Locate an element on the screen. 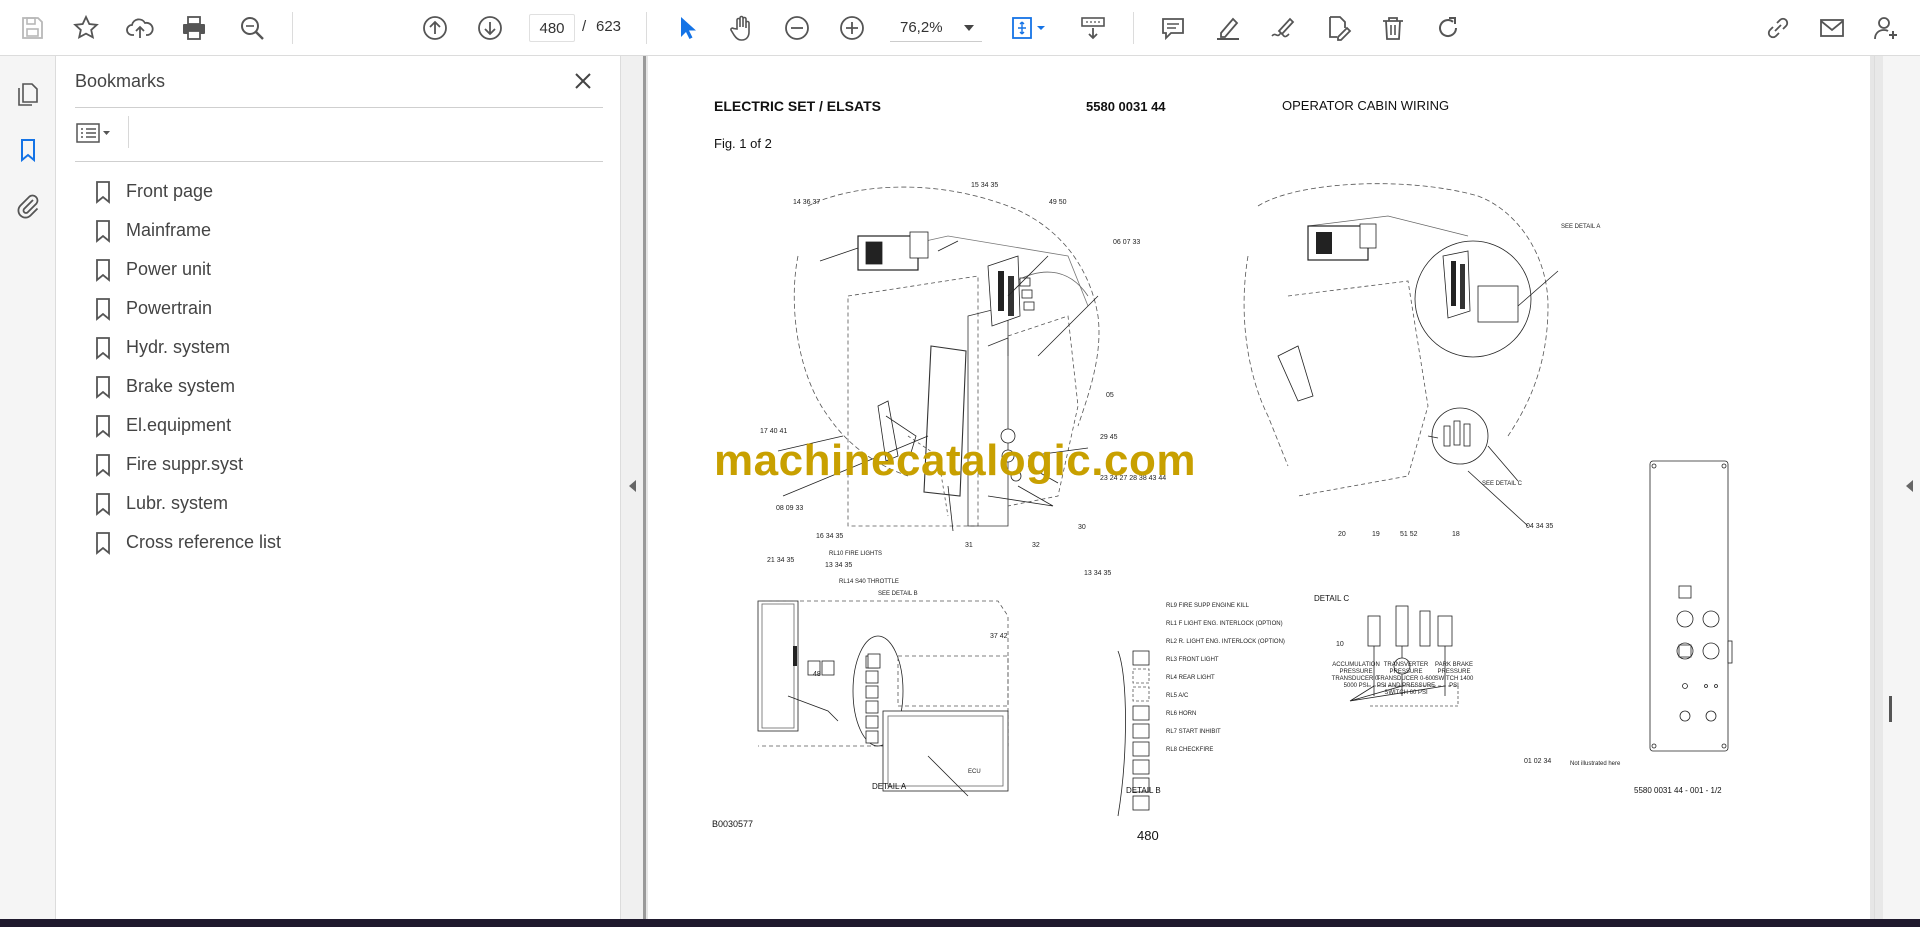  bookmark-item: Mainframe is located at coordinates (187, 230).